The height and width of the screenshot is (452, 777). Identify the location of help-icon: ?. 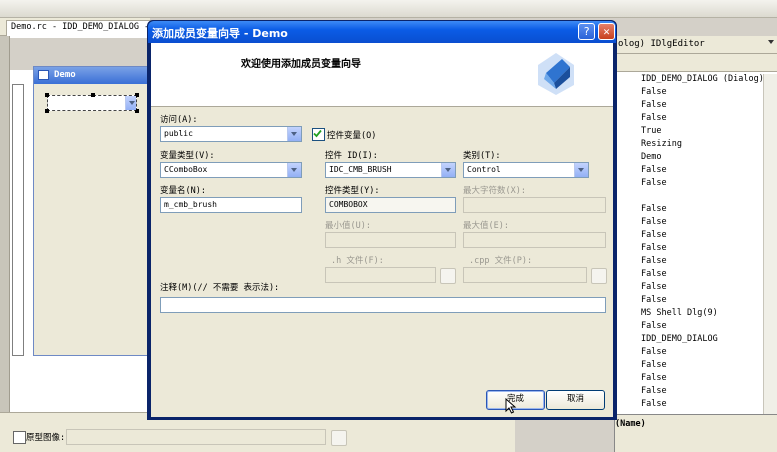
(586, 31).